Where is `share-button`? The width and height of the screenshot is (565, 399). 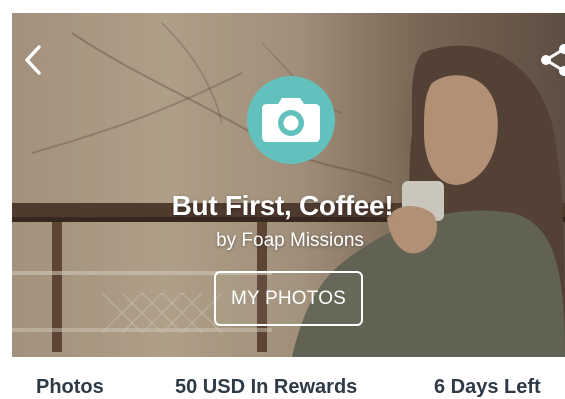 share-button is located at coordinates (551, 60).